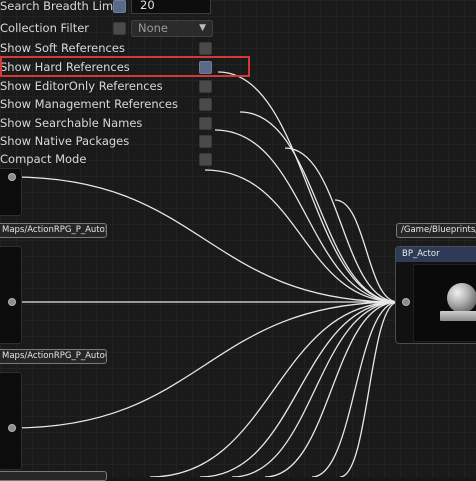 The width and height of the screenshot is (476, 481). I want to click on target-node-title: BP_Actor, so click(436, 254).